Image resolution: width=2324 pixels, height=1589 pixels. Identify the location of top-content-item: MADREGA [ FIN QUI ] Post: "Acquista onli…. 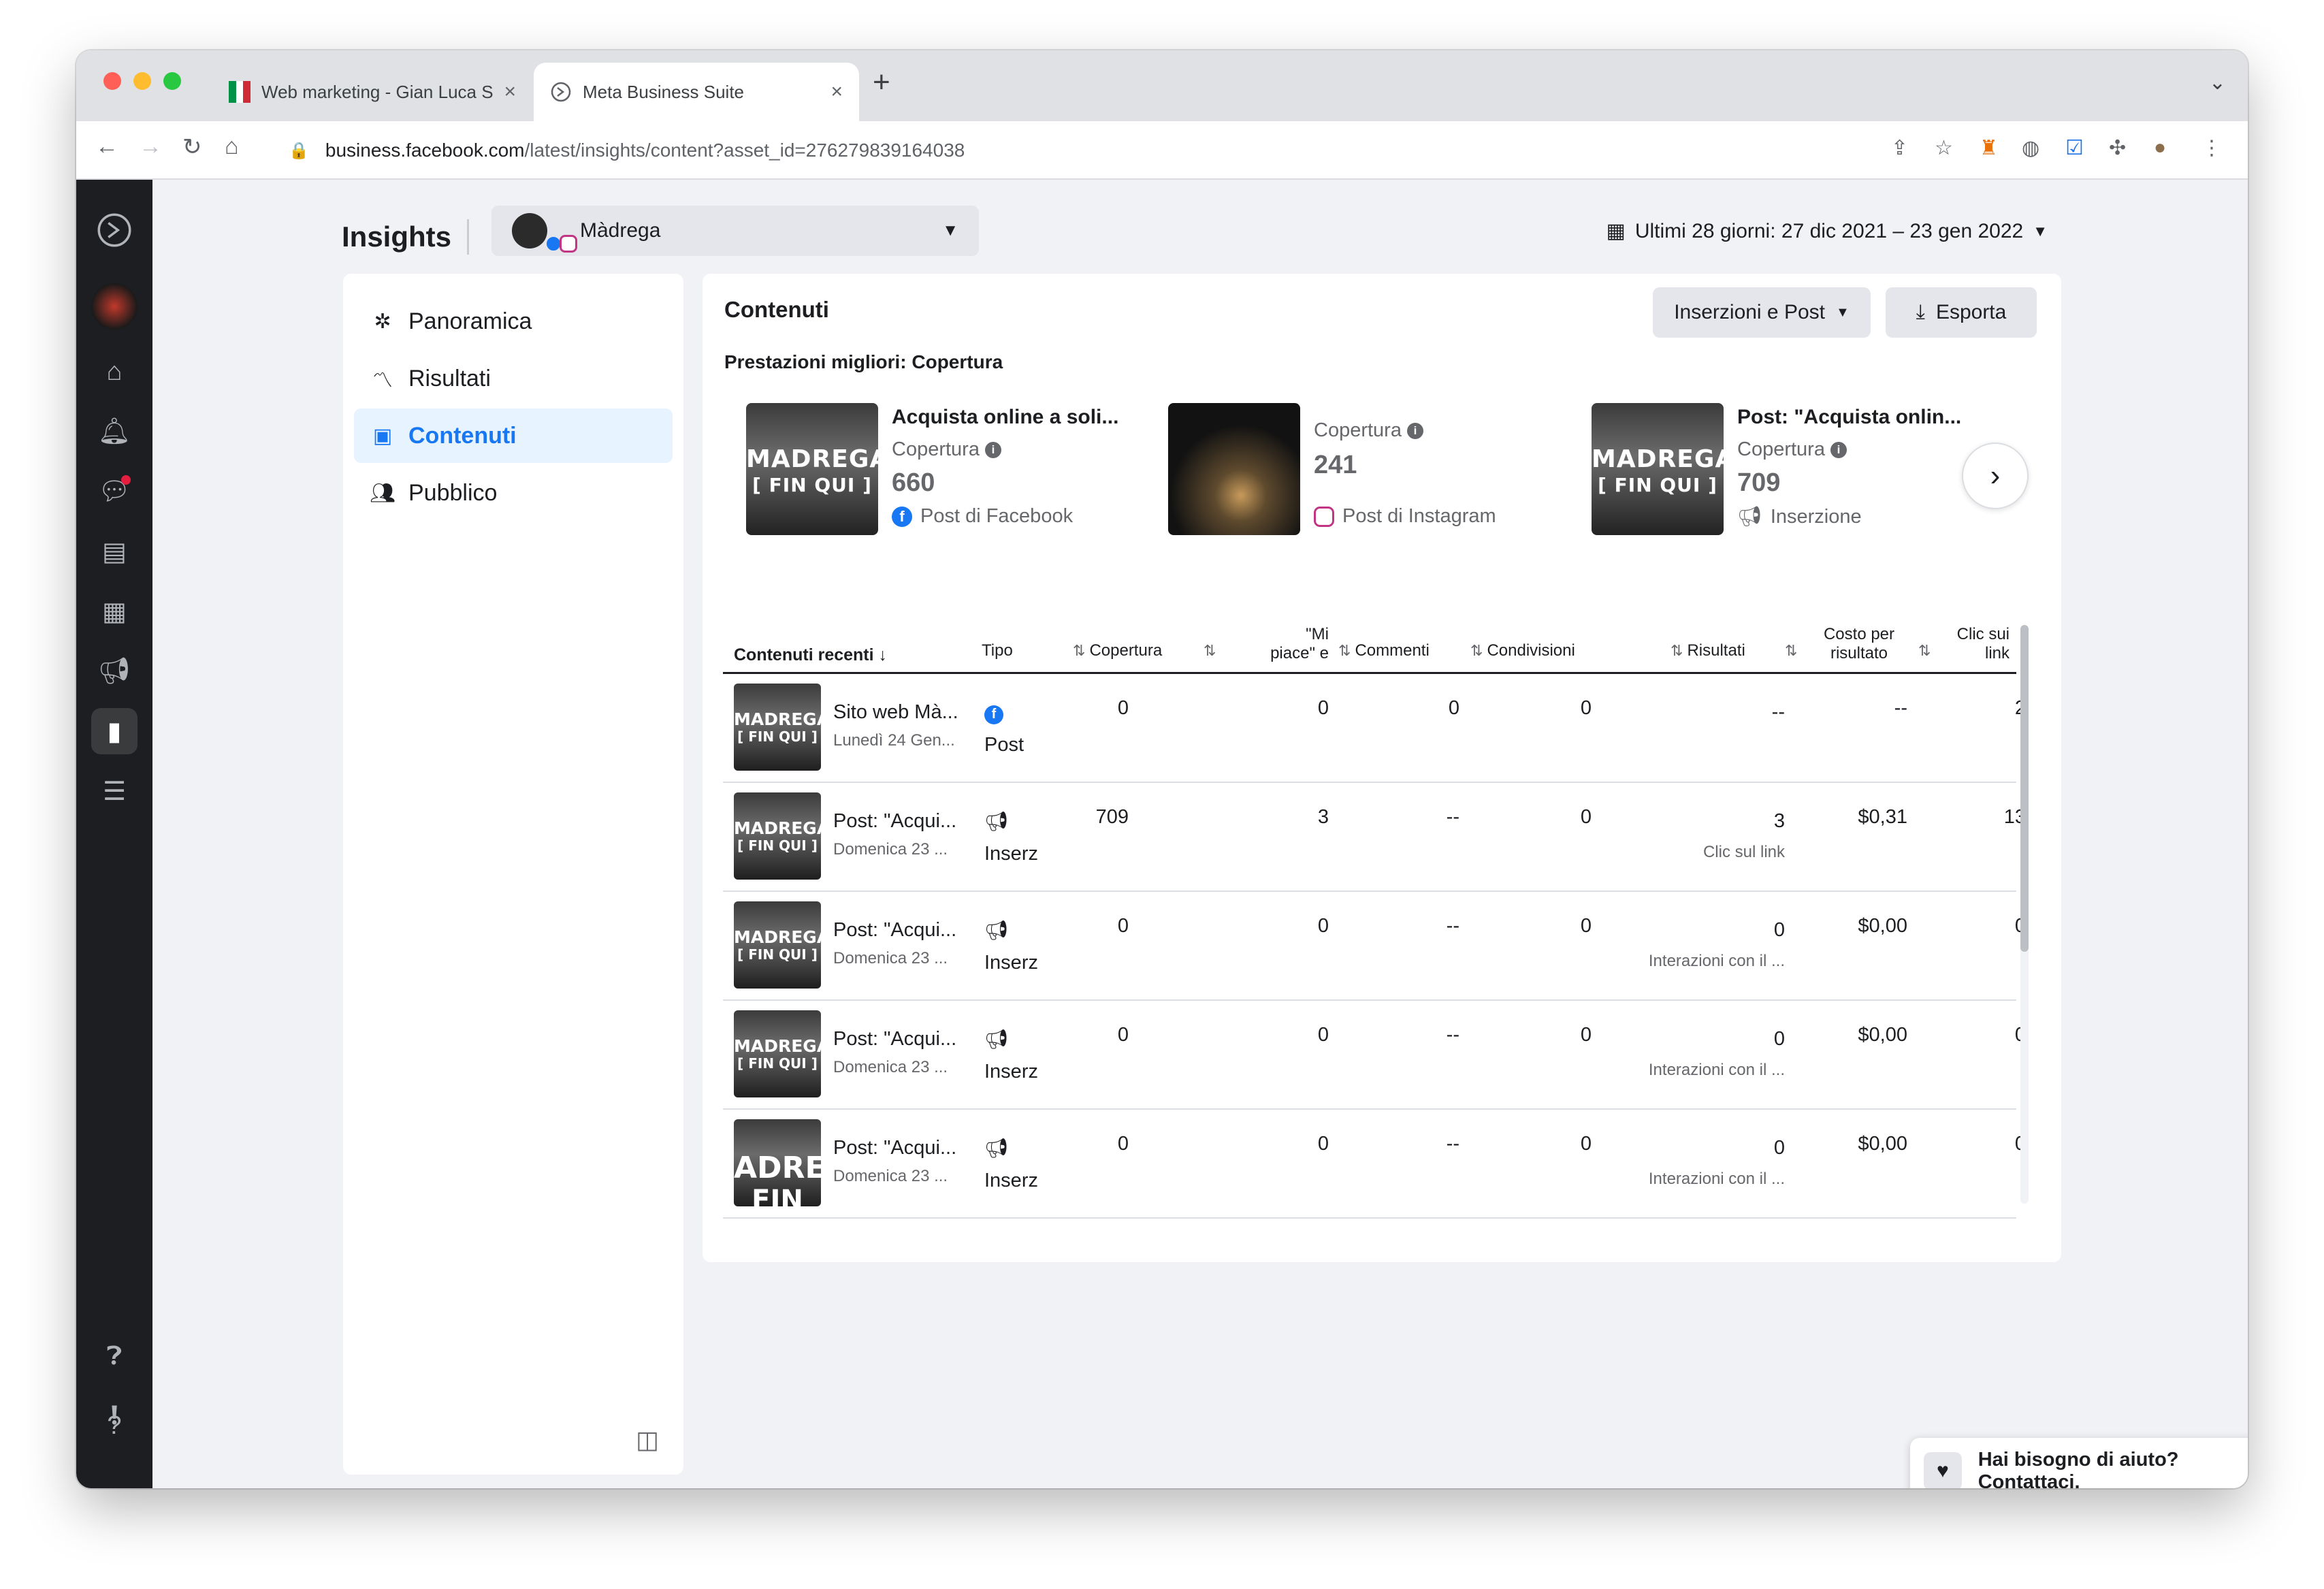
(1776, 471).